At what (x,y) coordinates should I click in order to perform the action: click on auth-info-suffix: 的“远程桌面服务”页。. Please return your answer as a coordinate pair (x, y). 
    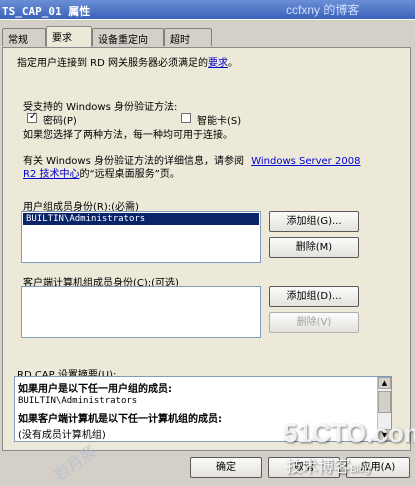
    Looking at the image, I should click on (129, 174).